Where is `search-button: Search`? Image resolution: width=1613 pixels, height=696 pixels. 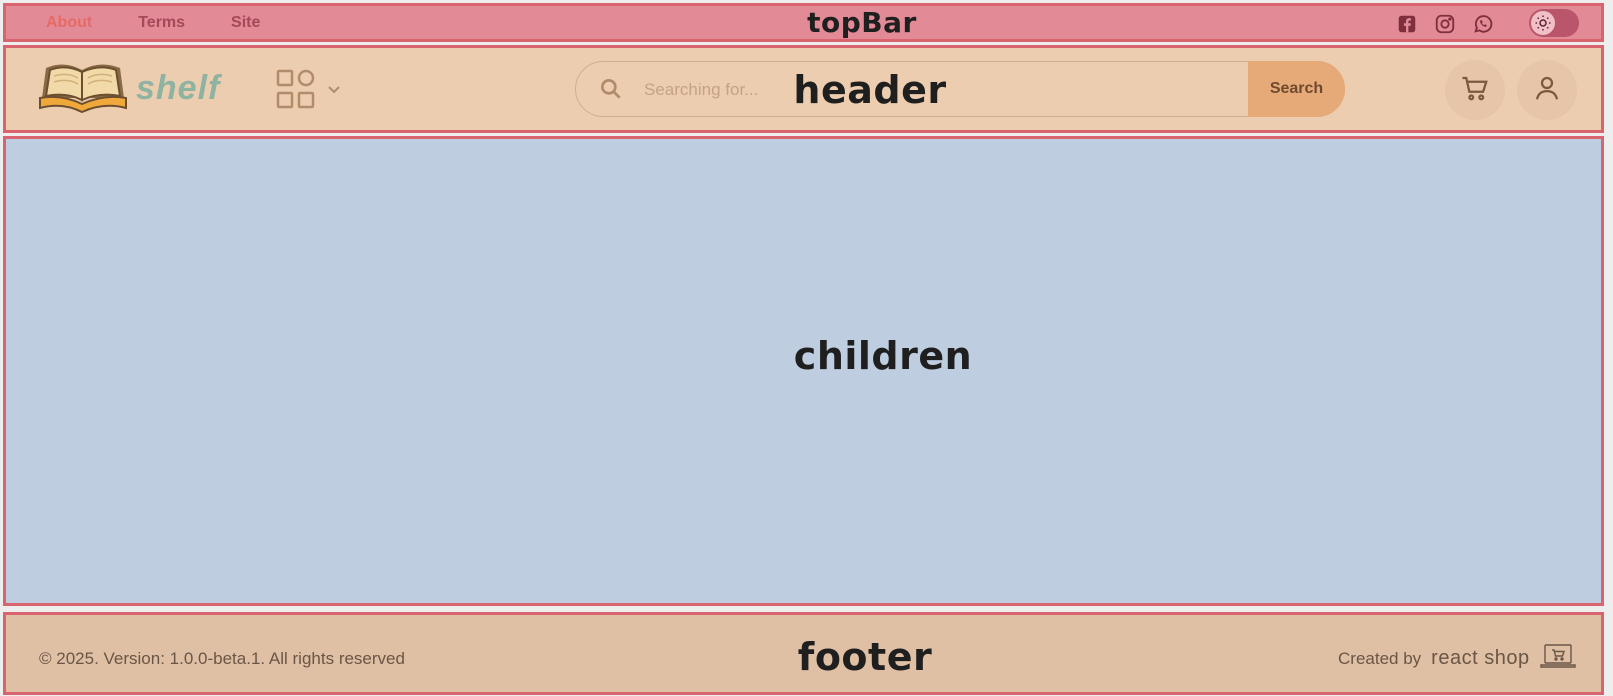 search-button: Search is located at coordinates (1296, 89).